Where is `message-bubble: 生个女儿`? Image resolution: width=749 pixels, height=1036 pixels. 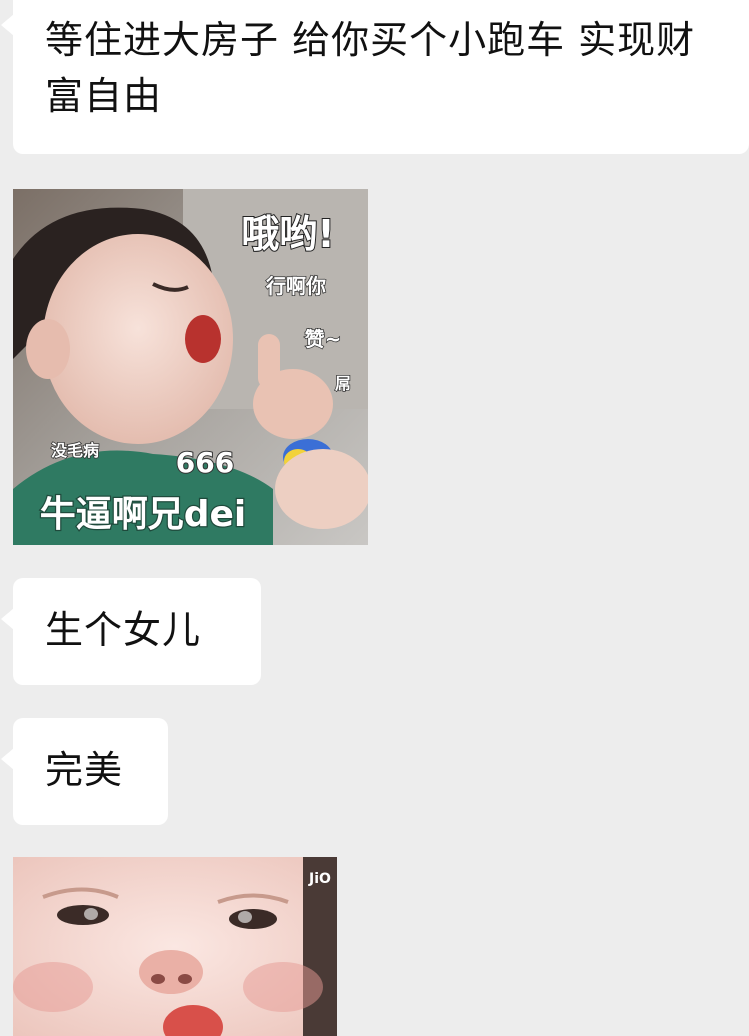 message-bubble: 生个女儿 is located at coordinates (131, 631).